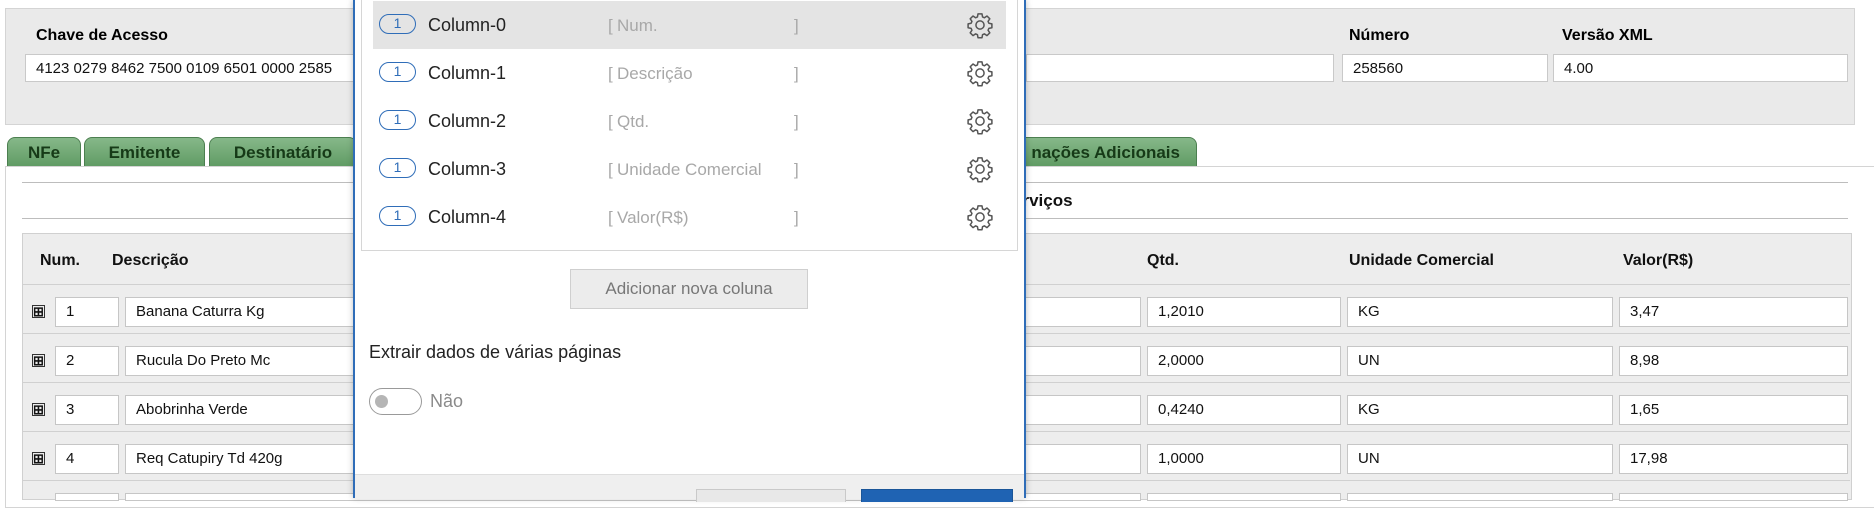 The width and height of the screenshot is (1874, 508). What do you see at coordinates (144, 152) in the screenshot?
I see `tab-emitente: Emitente` at bounding box center [144, 152].